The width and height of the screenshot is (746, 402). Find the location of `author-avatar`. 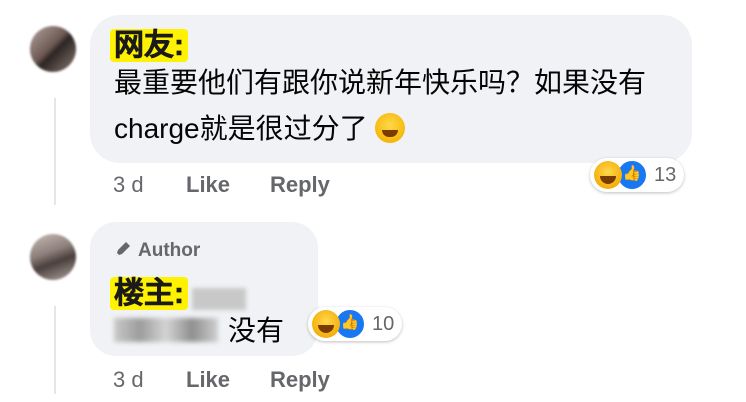

author-avatar is located at coordinates (53, 257).